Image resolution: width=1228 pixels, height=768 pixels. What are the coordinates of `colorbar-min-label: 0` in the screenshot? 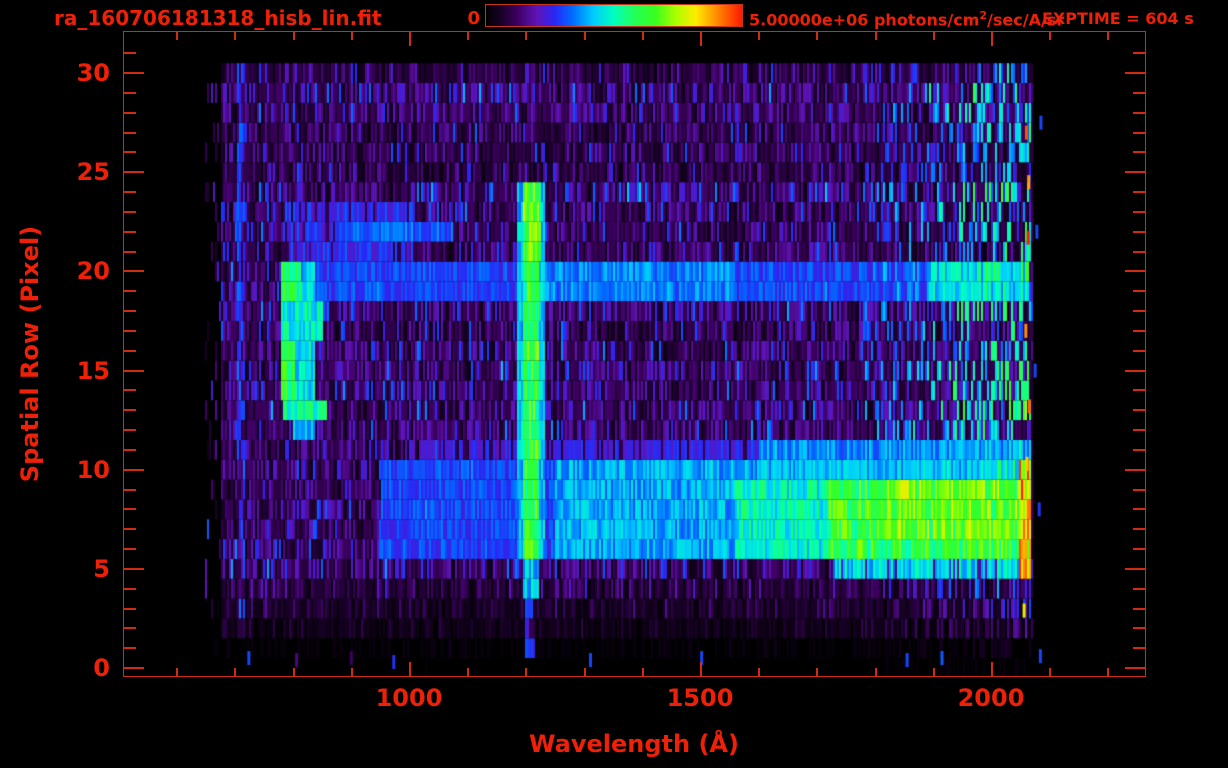 It's located at (473, 18).